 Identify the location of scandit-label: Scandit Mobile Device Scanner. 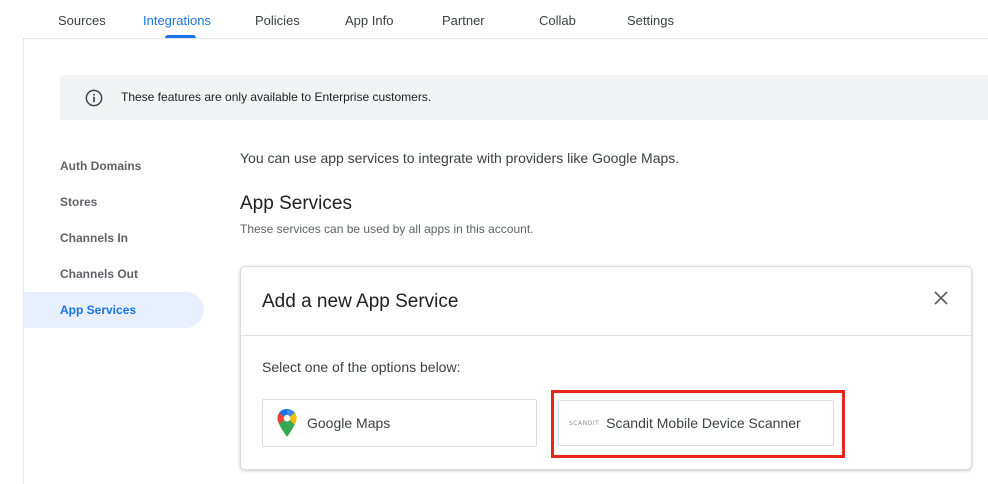
(703, 423).